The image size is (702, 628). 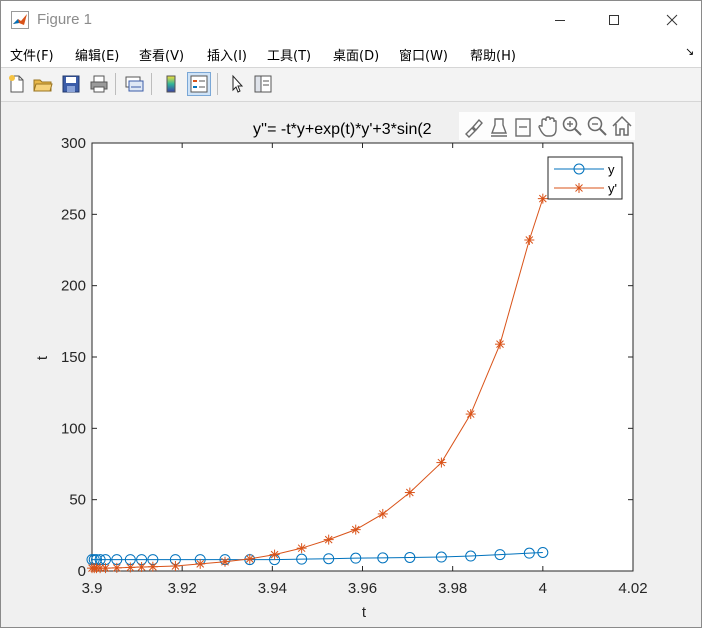 I want to click on y-axis-label: t, so click(x=42, y=357).